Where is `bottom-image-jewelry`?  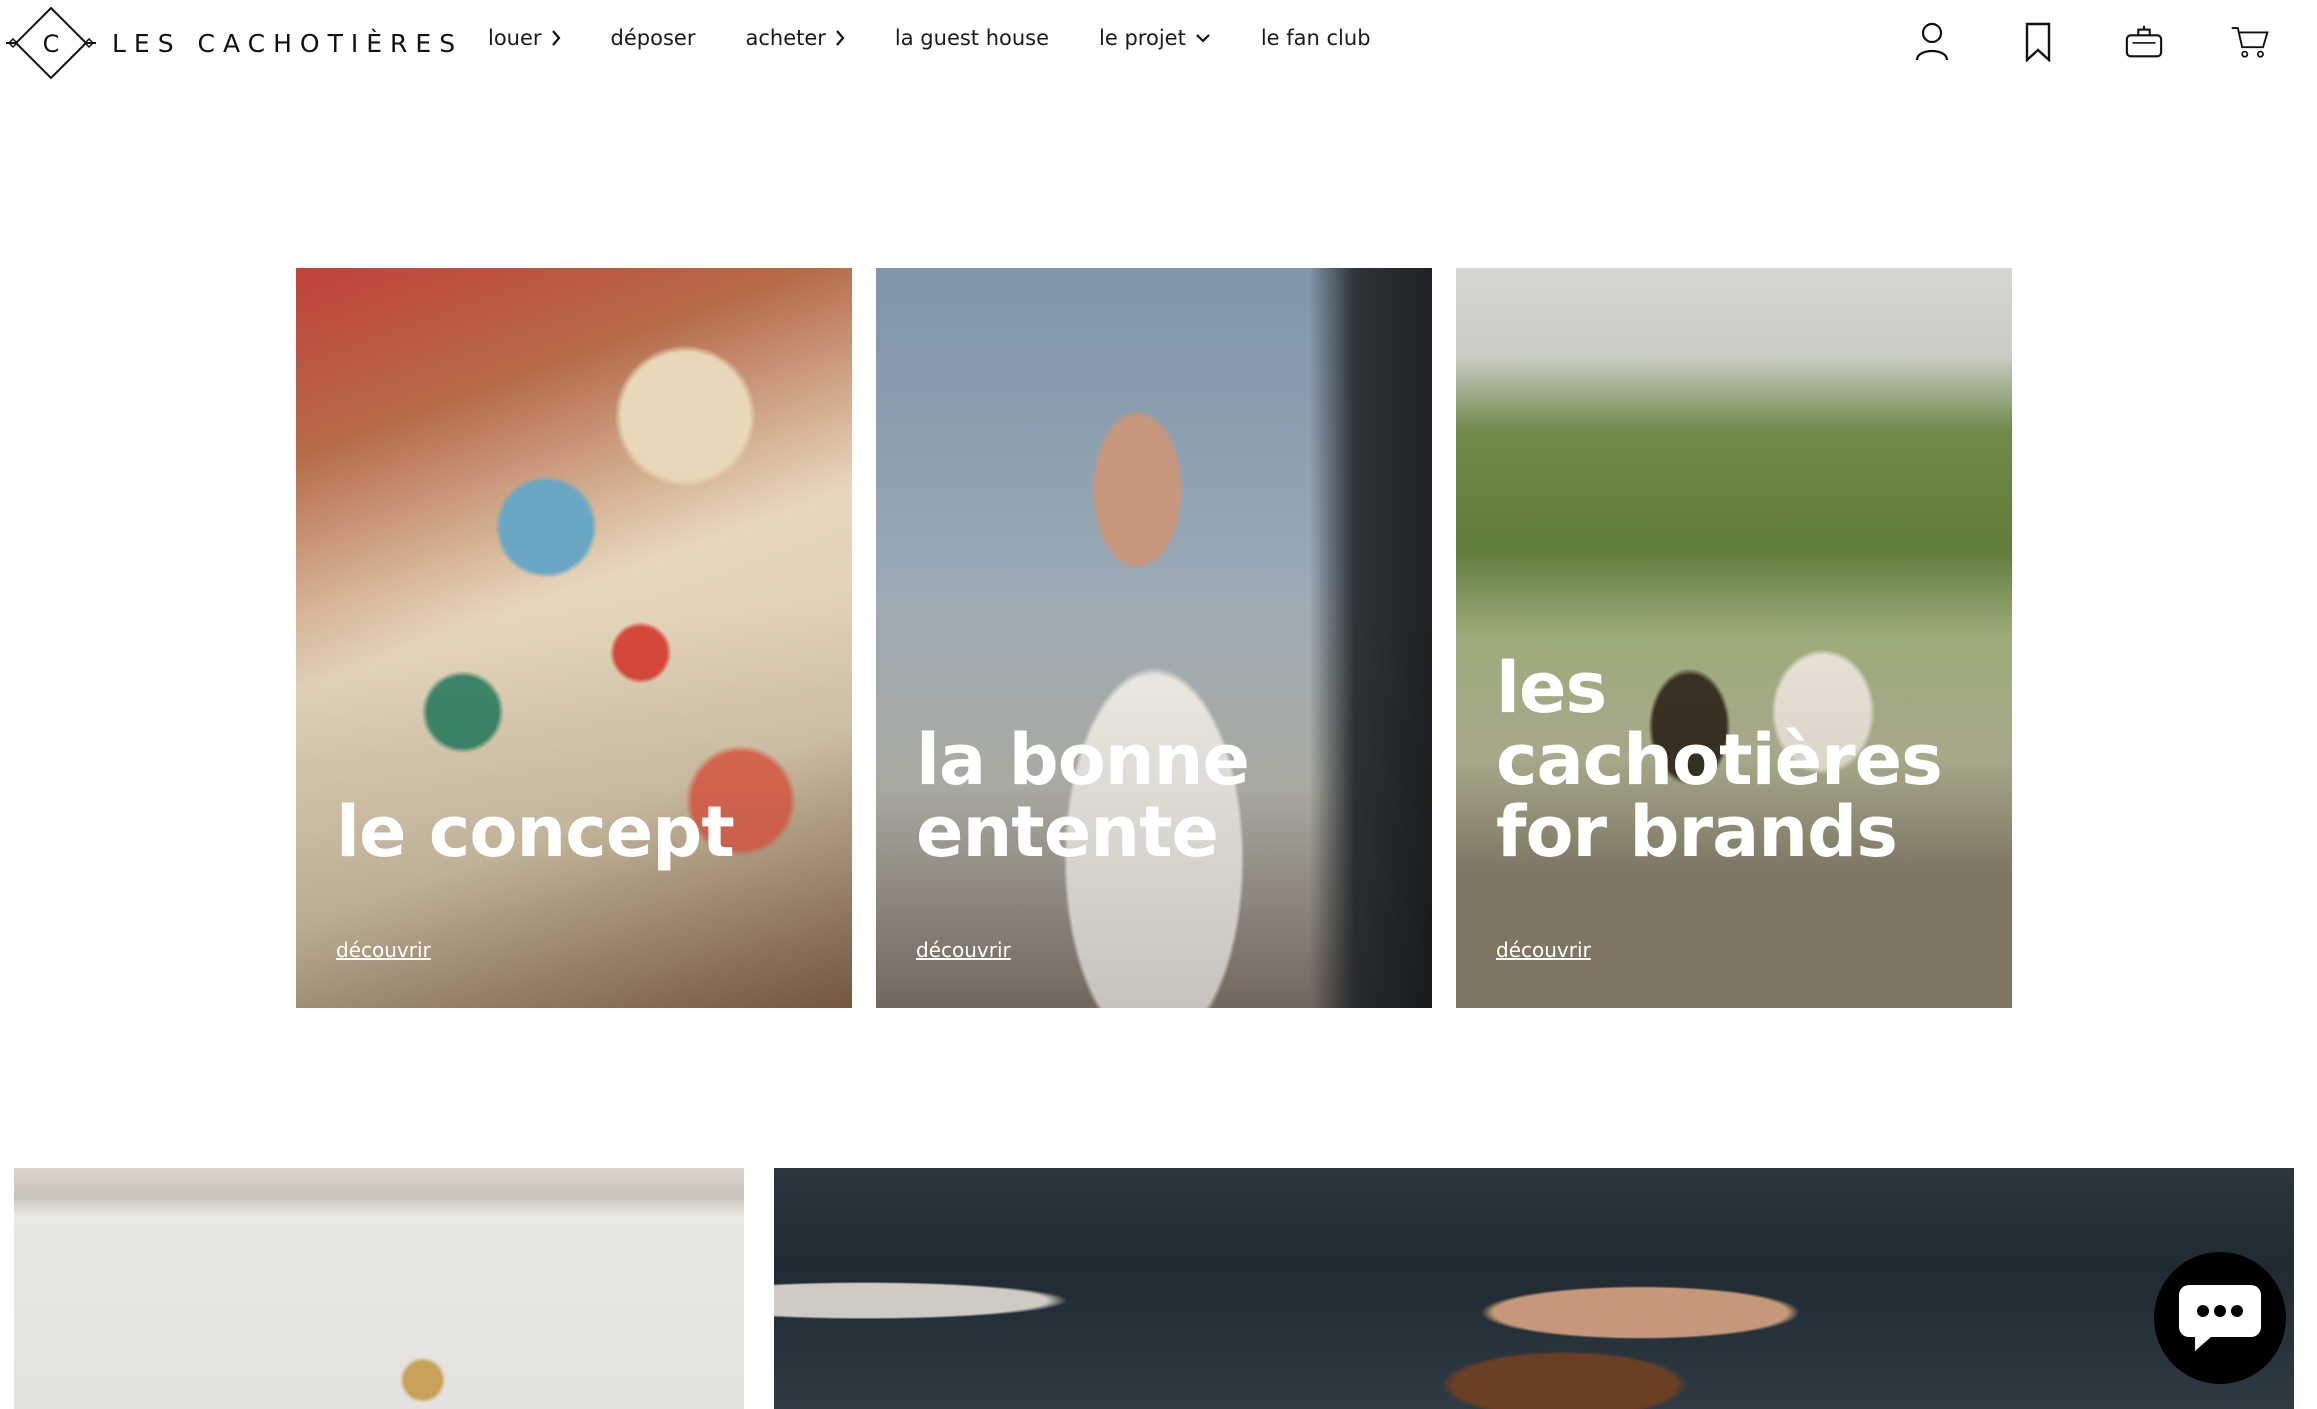
bottom-image-jewelry is located at coordinates (379, 1288).